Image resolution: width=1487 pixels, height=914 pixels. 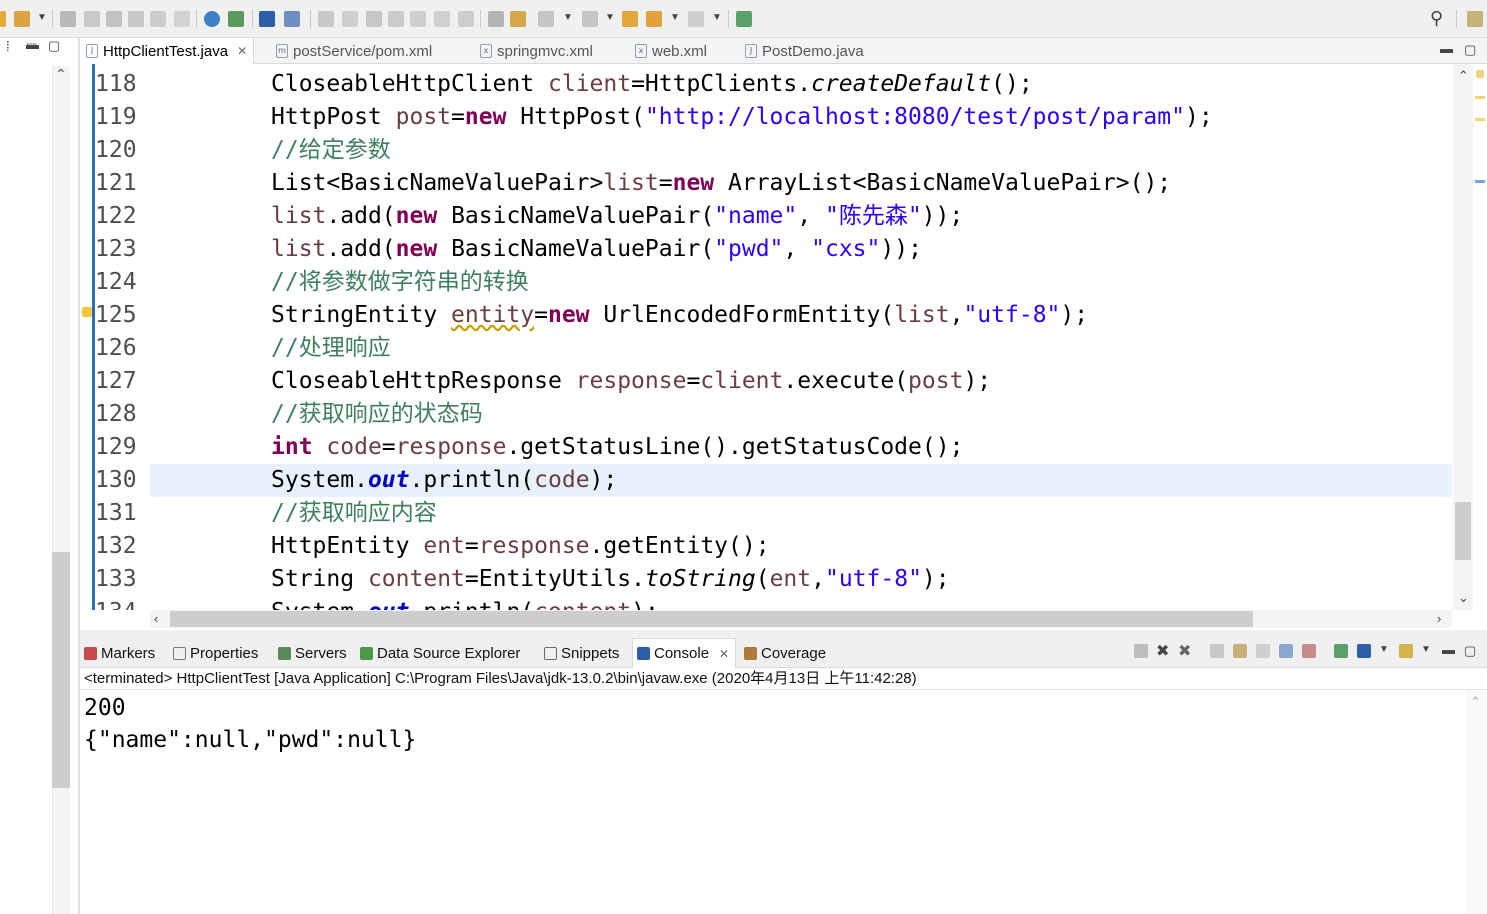 I want to click on suspend-icon, so click(x=350, y=19).